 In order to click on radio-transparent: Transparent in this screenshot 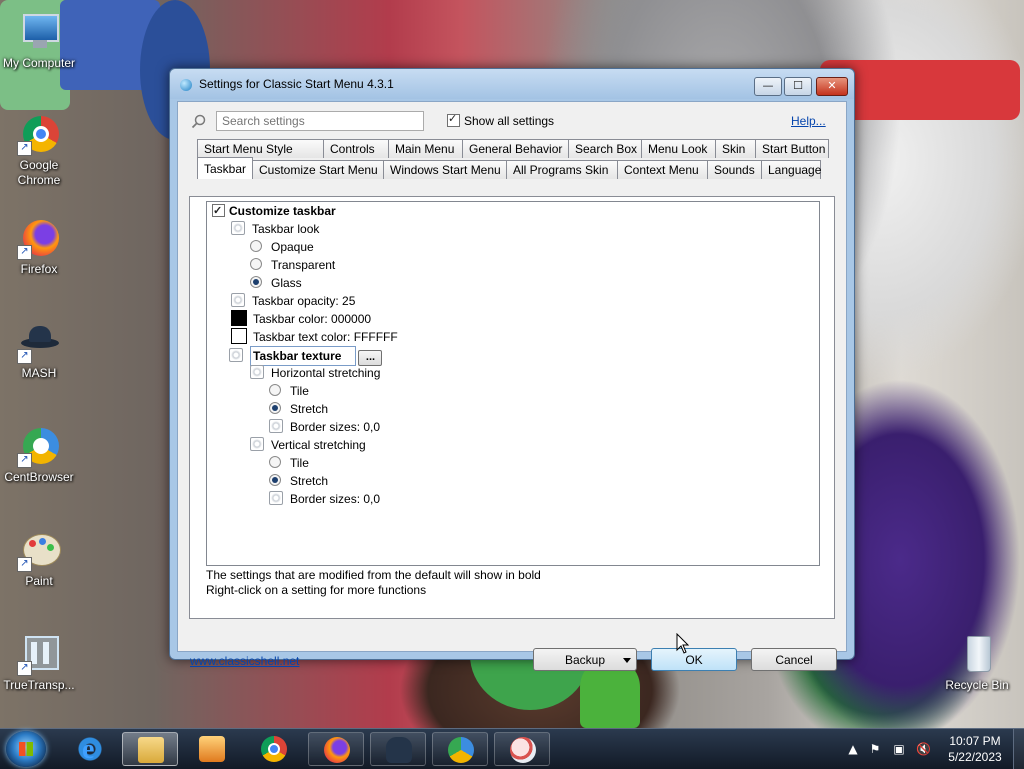, I will do `click(292, 265)`.